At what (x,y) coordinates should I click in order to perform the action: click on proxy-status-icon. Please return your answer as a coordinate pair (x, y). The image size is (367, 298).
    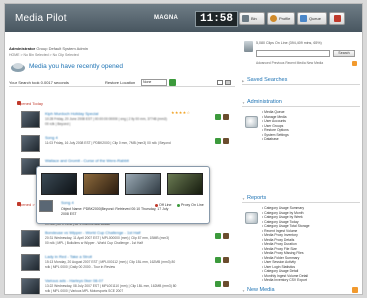
    Looking at the image, I should click on (178, 205).